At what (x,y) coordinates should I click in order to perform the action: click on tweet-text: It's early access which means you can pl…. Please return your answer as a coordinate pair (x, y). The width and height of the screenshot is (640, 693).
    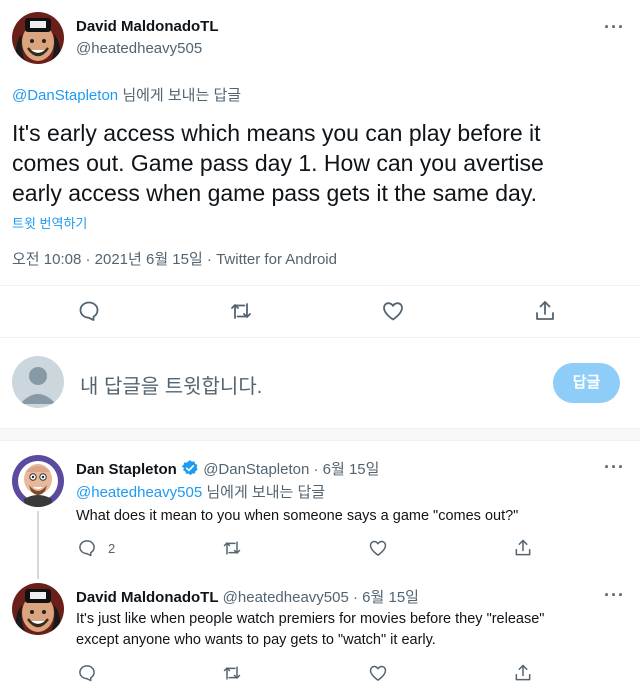
    Looking at the image, I should click on (322, 163).